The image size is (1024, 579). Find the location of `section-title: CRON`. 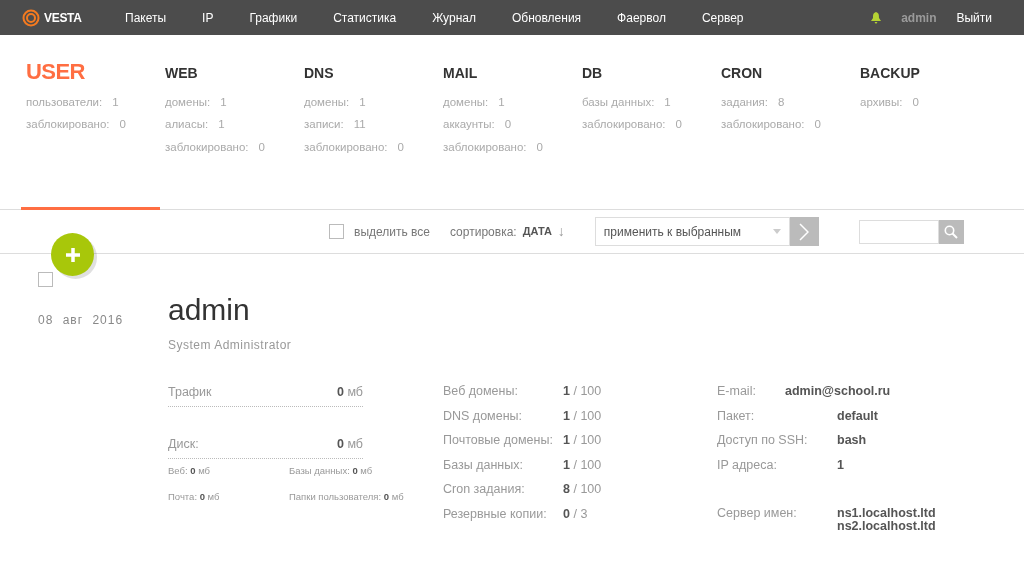

section-title: CRON is located at coordinates (742, 73).